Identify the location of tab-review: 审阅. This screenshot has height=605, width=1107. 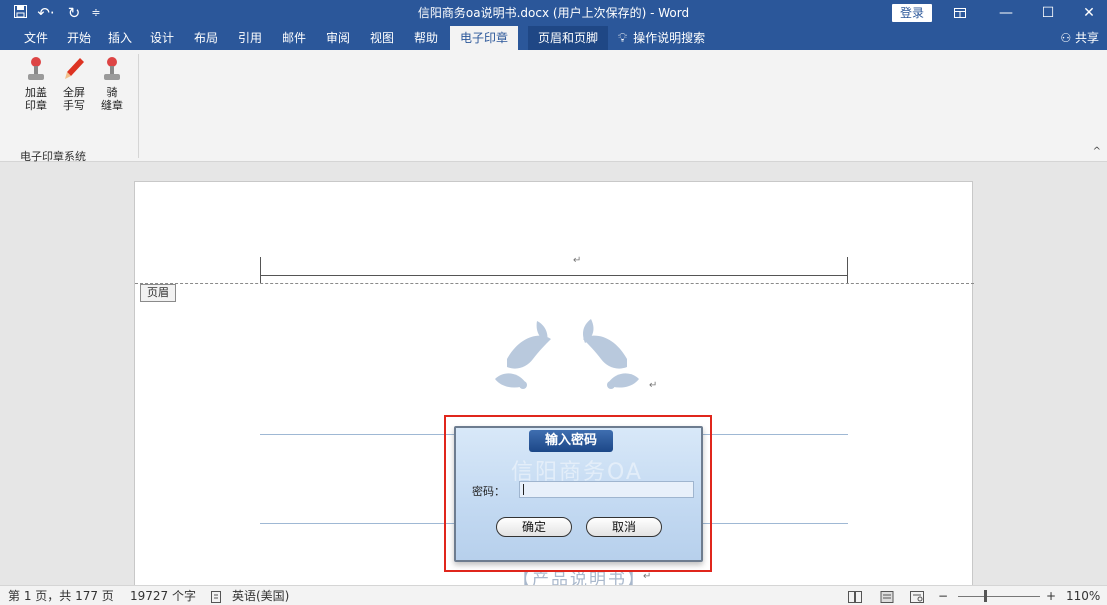
(338, 38).